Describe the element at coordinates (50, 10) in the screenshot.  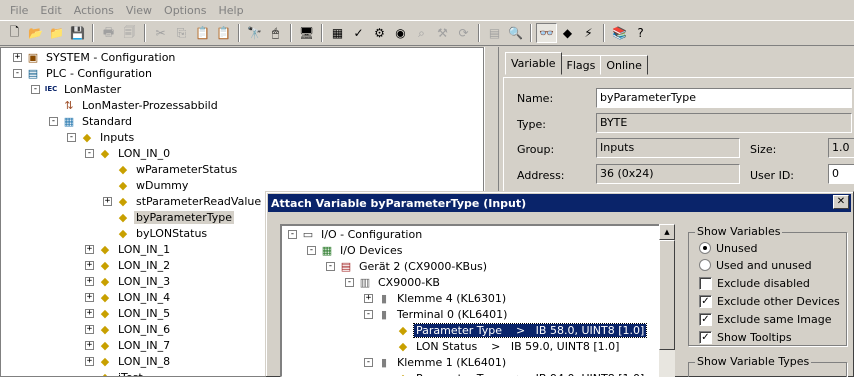
I see `menu-edit: Edit` at that location.